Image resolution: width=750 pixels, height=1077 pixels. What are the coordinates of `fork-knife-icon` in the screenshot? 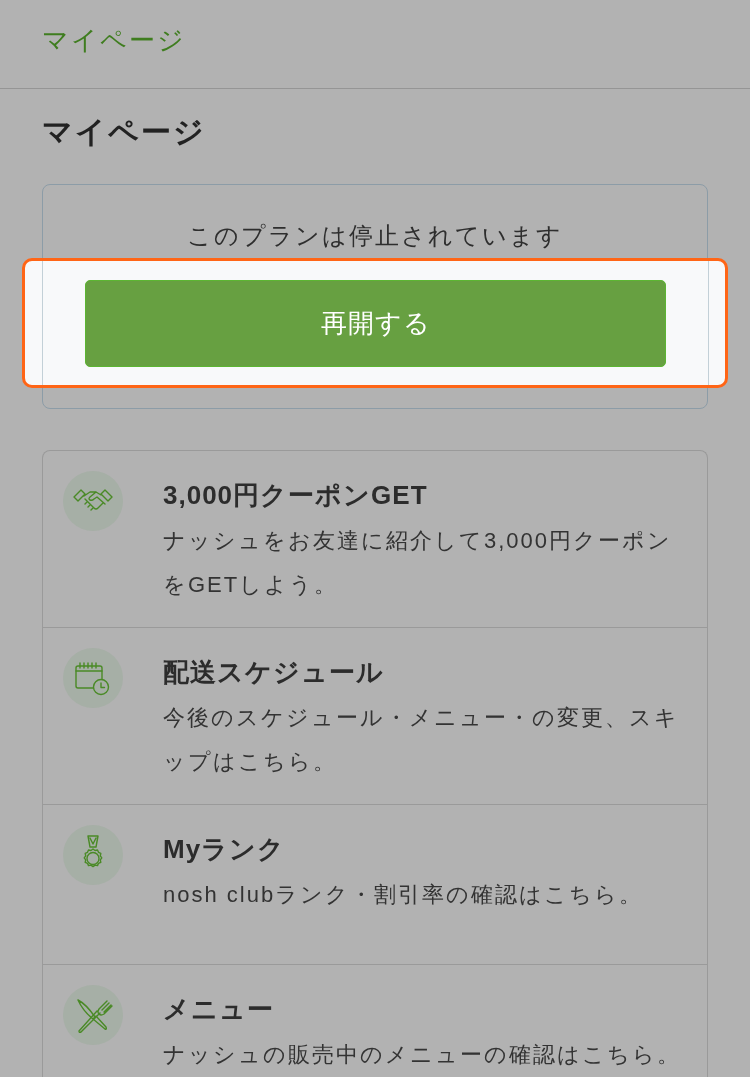 It's located at (93, 1015).